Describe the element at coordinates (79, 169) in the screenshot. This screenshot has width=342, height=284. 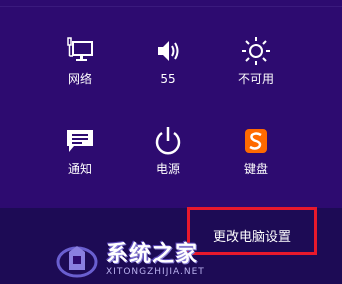
I see `notifications-label: 通知` at that location.